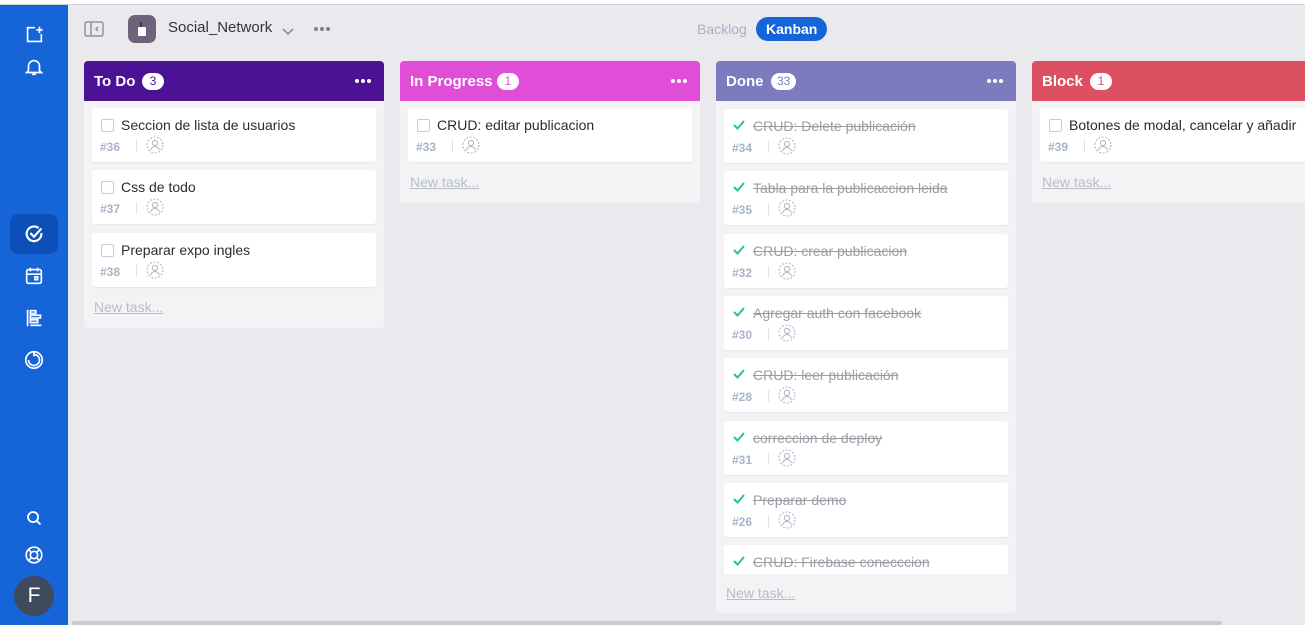 This screenshot has height=625, width=1305. Describe the element at coordinates (1058, 147) in the screenshot. I see `task-number: #39` at that location.